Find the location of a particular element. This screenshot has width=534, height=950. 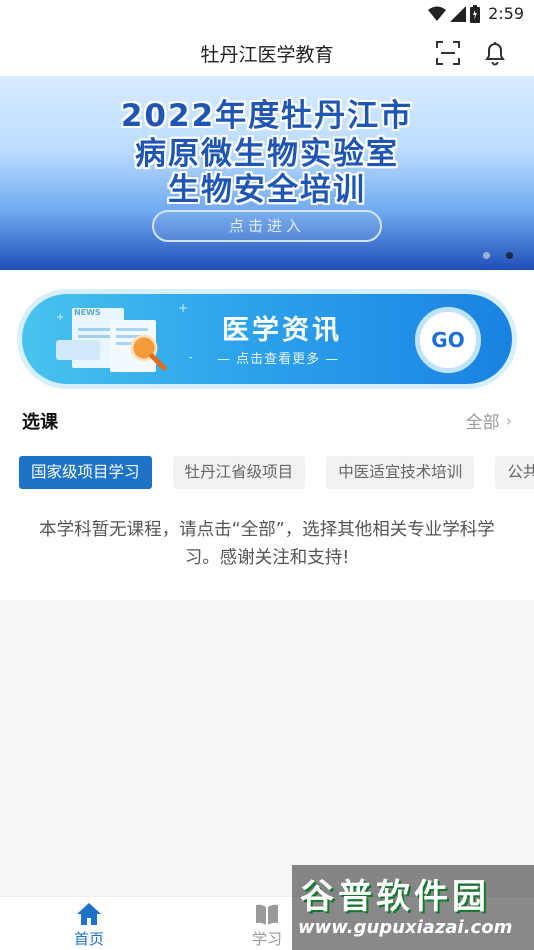

carousel-dot-active is located at coordinates (509, 255).